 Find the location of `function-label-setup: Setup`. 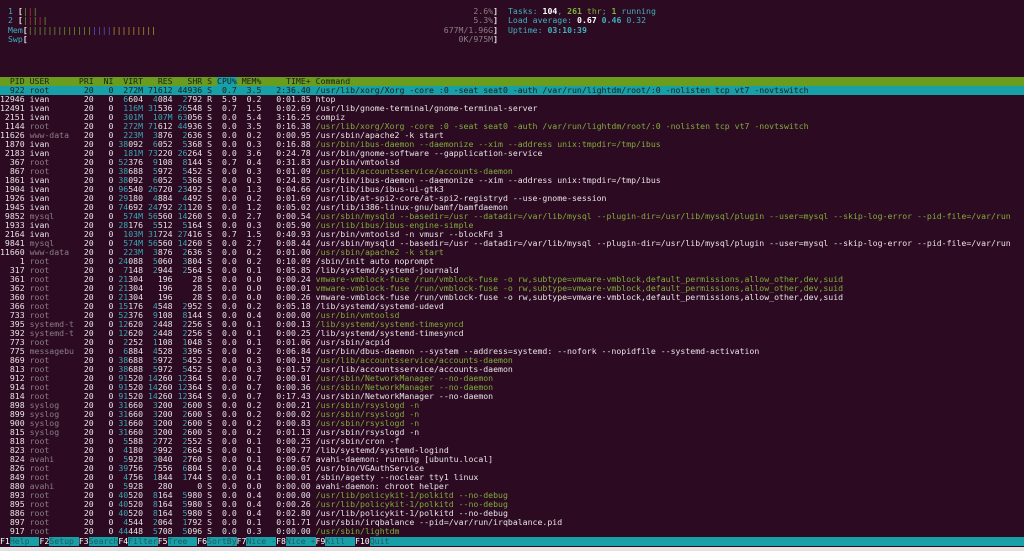

function-label-setup: Setup is located at coordinates (64, 541).